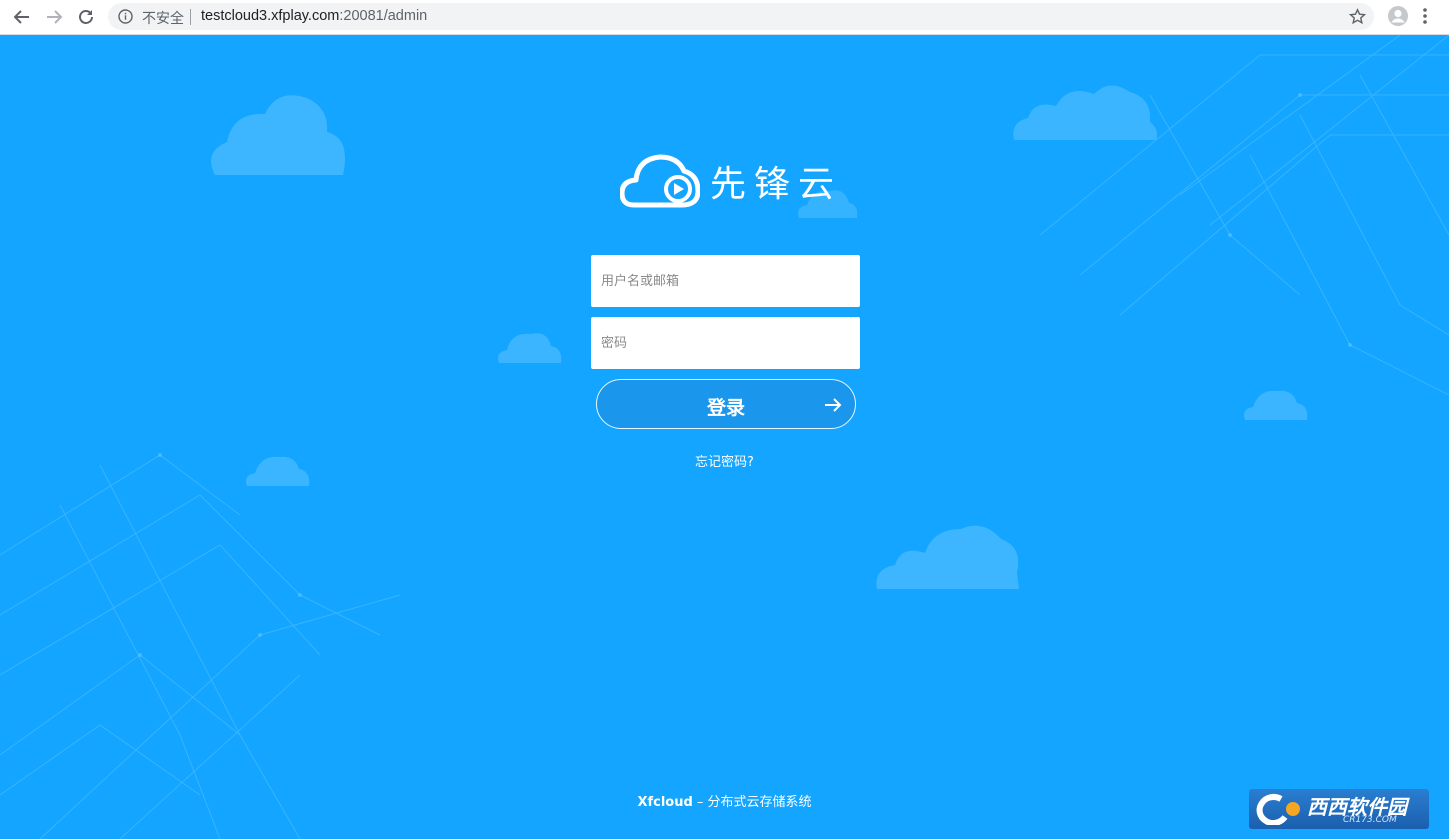 The image size is (1449, 839). Describe the element at coordinates (833, 405) in the screenshot. I see `arrow-right-icon` at that location.